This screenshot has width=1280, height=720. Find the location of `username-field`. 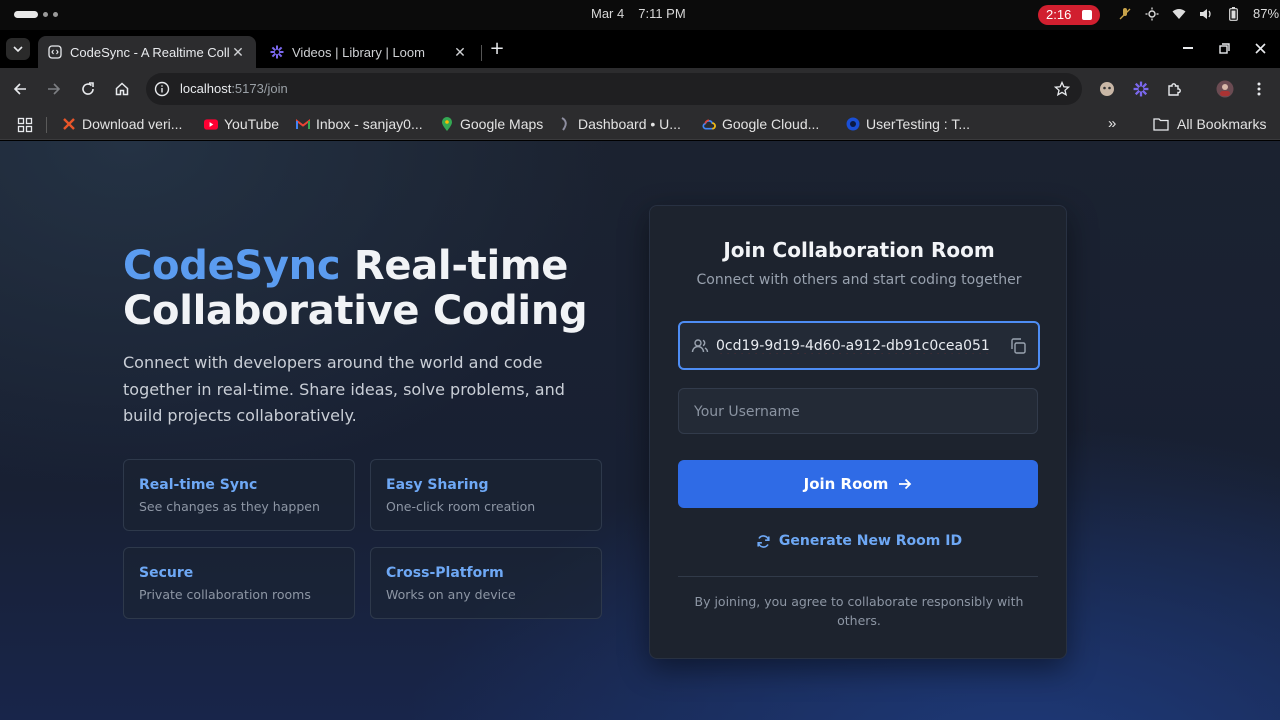

username-field is located at coordinates (858, 411).